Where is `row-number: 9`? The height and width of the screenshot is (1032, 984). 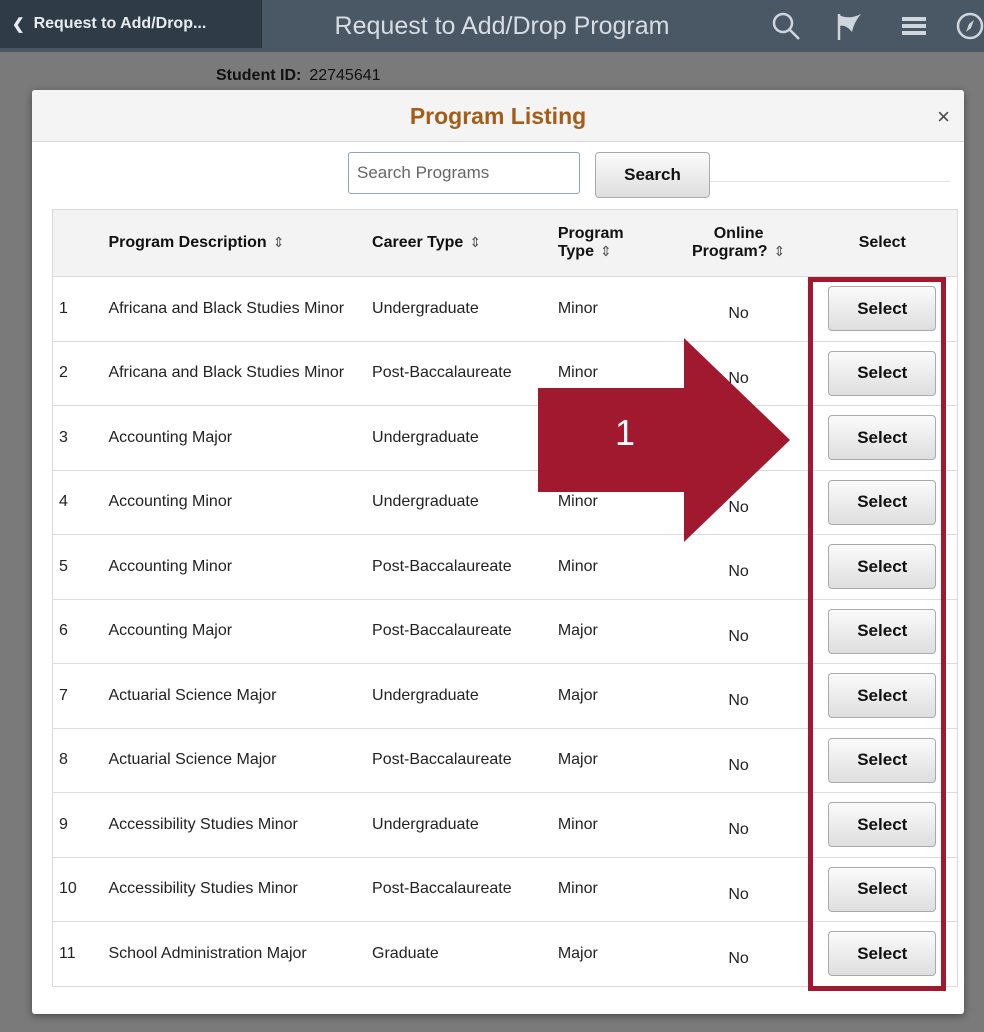
row-number: 9 is located at coordinates (77, 825).